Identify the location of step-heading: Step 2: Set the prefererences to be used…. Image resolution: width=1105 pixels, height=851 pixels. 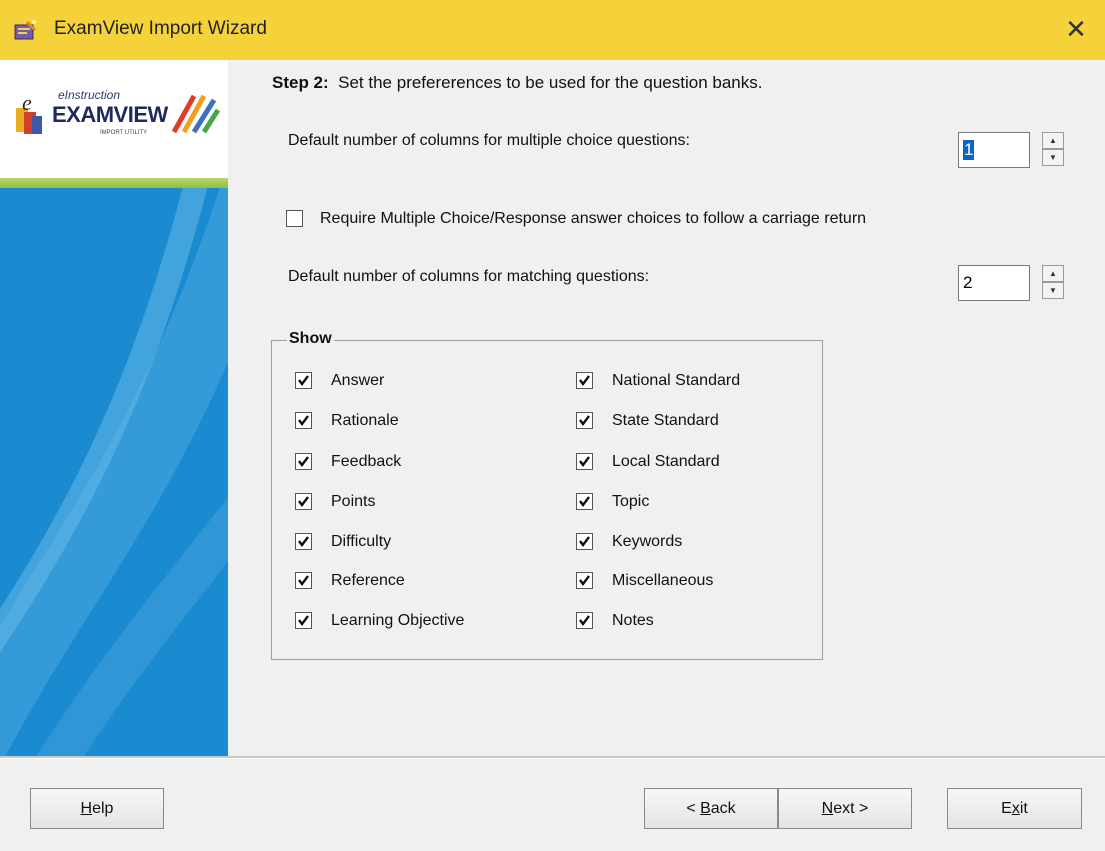
(517, 83).